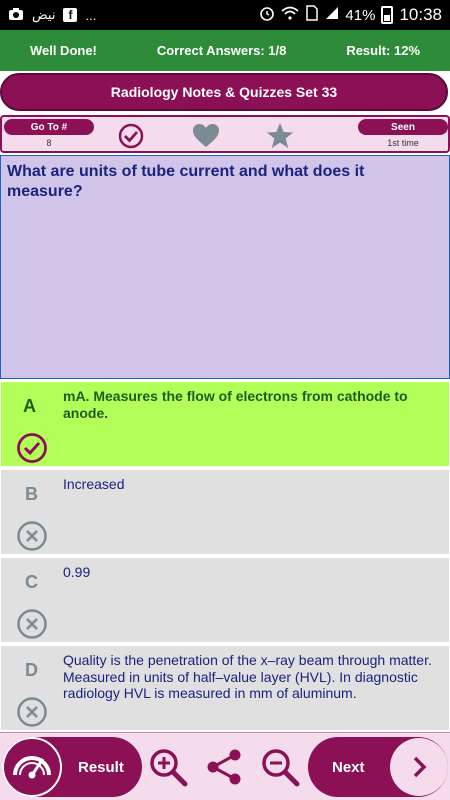 This screenshot has width=450, height=800. I want to click on answer-letter: A, so click(29, 406).